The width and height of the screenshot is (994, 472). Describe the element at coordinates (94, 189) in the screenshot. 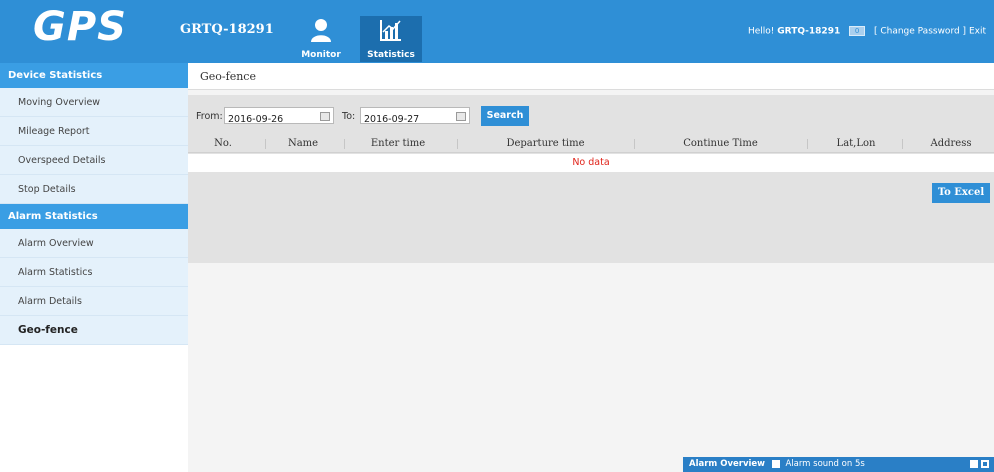

I see `sidebar-item-stop-details: Stop Details` at that location.